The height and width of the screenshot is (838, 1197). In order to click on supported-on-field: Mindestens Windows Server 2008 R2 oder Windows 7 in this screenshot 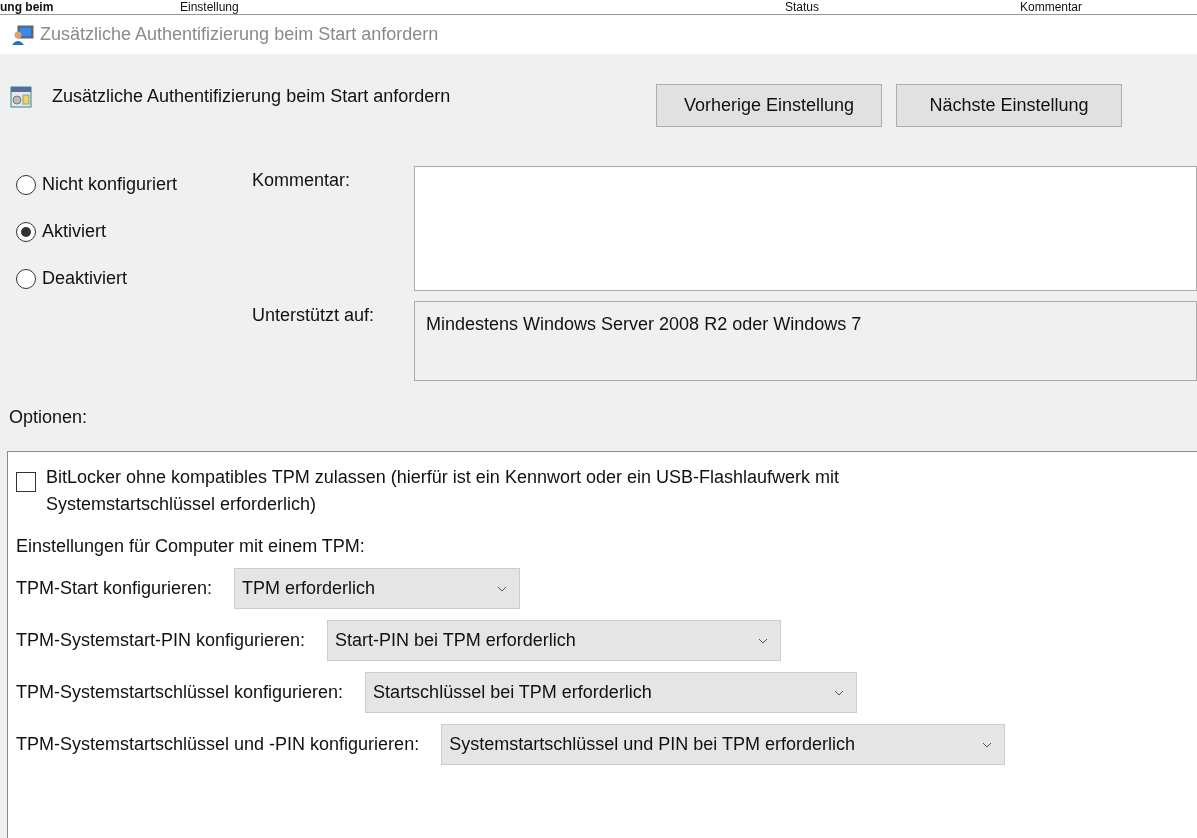, I will do `click(805, 341)`.